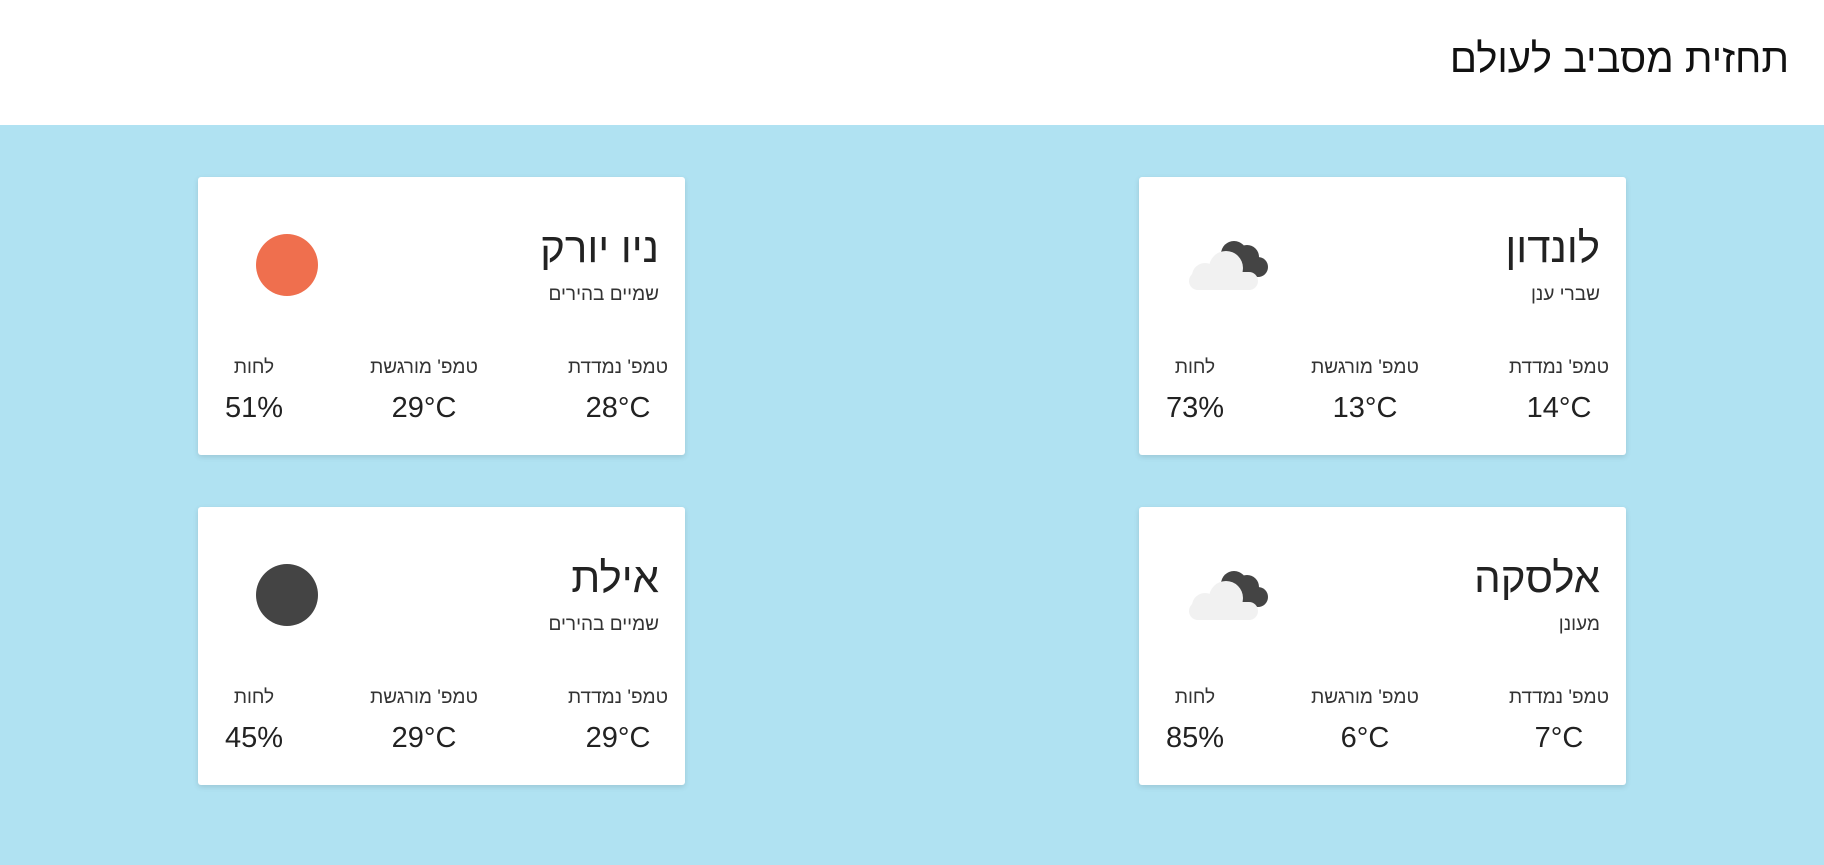  Describe the element at coordinates (287, 595) in the screenshot. I see `moon-icon` at that location.